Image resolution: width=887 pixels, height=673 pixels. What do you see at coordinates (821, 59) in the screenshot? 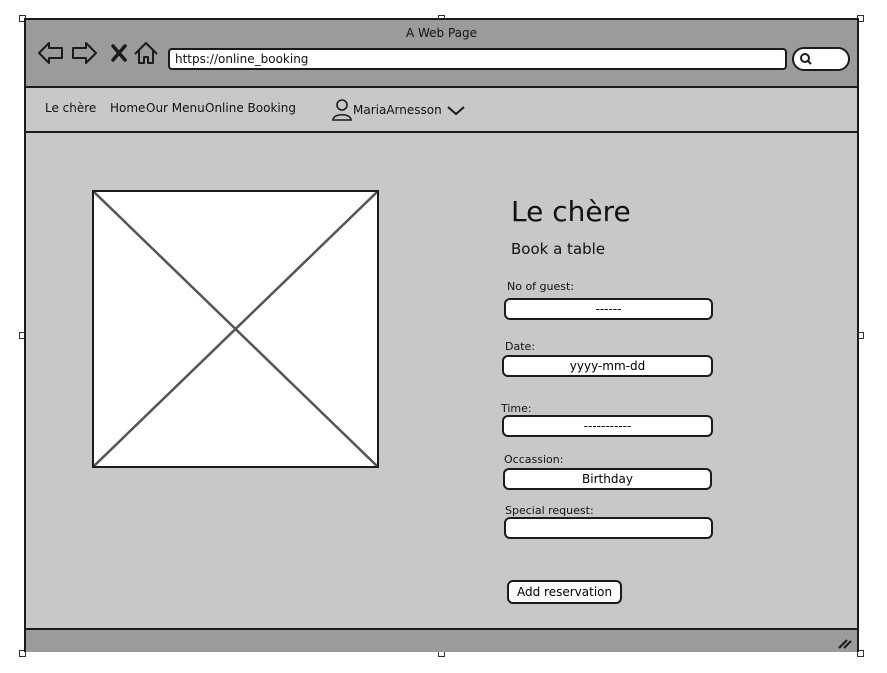
I see `search-box` at bounding box center [821, 59].